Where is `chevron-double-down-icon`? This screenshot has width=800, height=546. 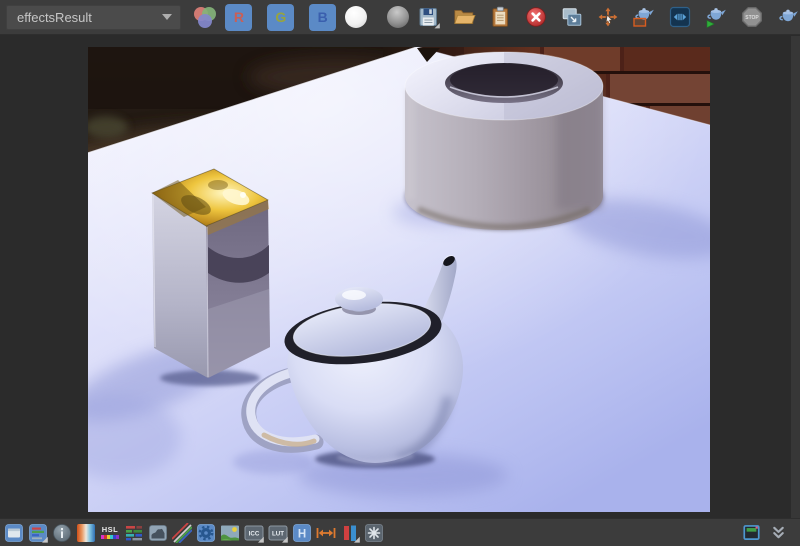
chevron-double-down-icon is located at coordinates (778, 532).